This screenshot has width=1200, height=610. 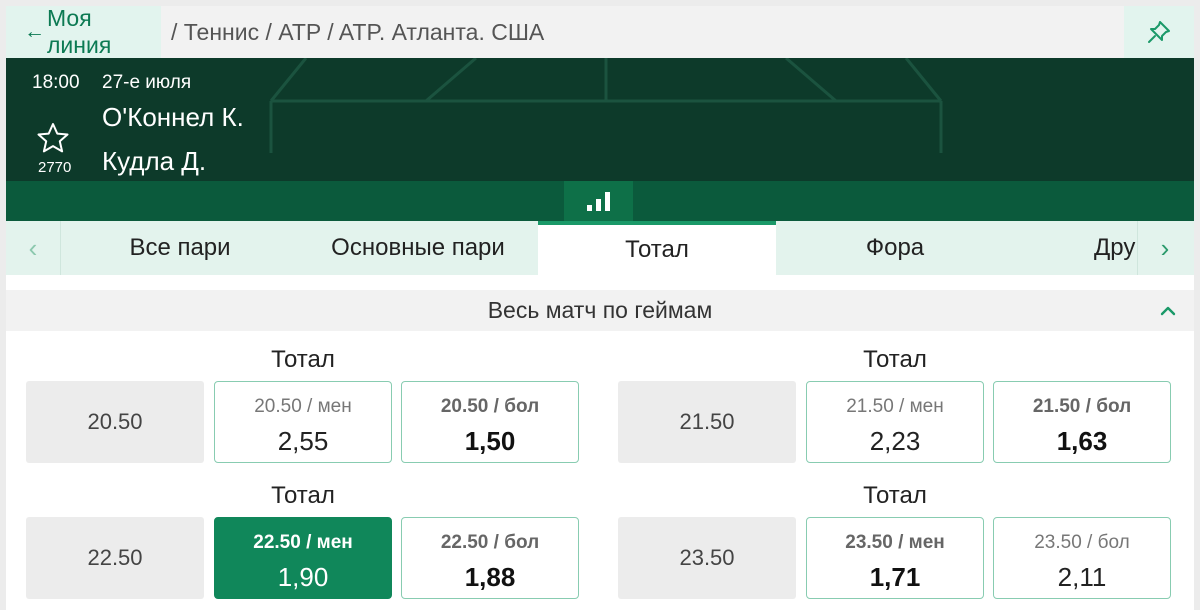 I want to click on star-icon, so click(x=53, y=138).